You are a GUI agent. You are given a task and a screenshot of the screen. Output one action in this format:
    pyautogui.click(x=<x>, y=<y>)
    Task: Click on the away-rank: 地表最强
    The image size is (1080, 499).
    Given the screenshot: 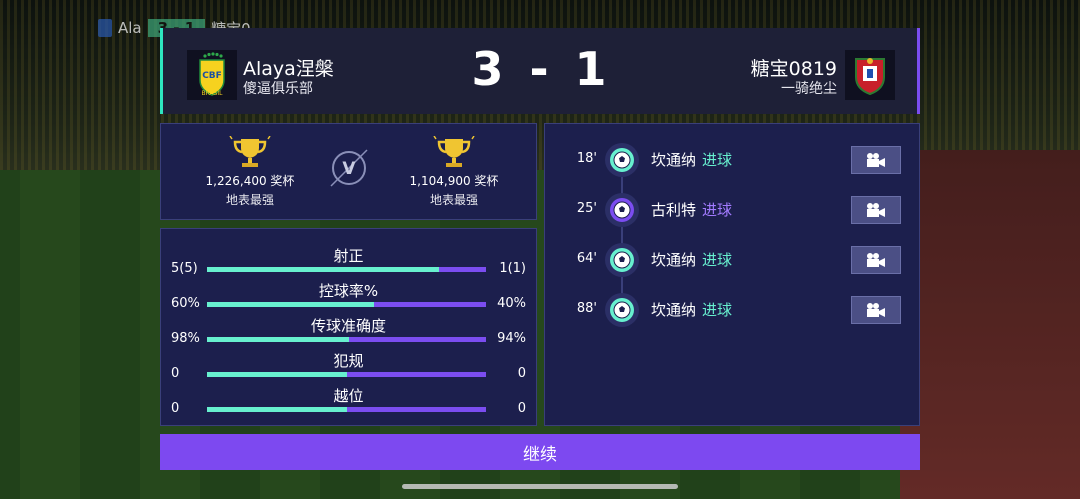 What is the action you would take?
    pyautogui.click(x=453, y=200)
    